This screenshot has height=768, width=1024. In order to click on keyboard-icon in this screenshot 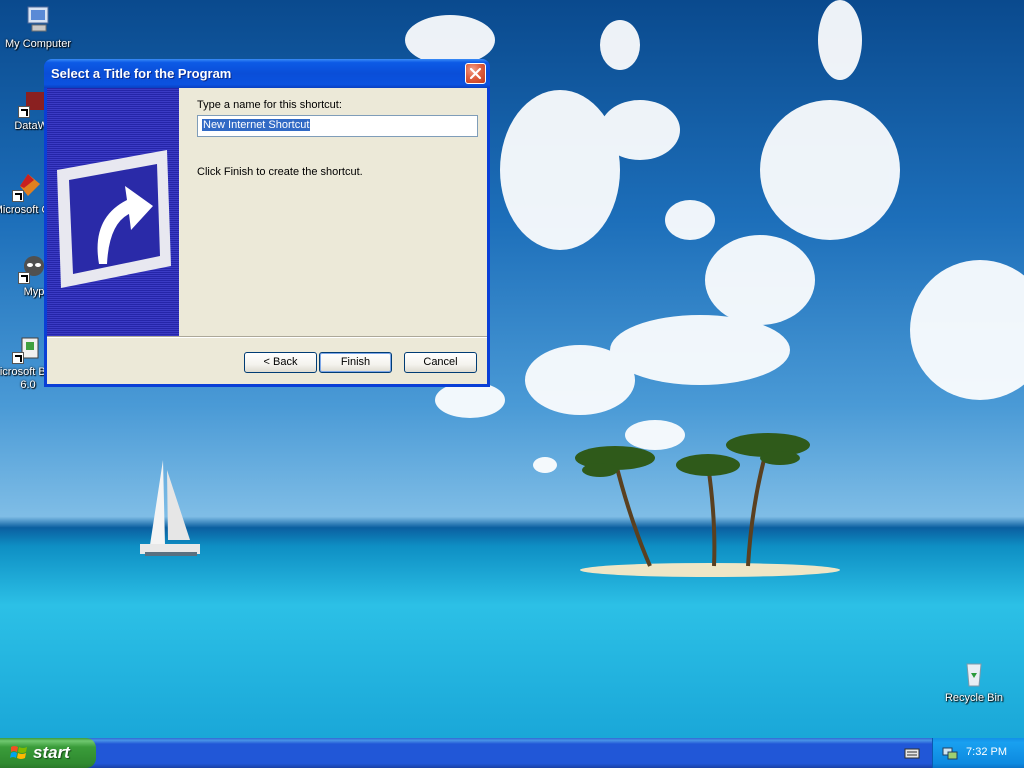, I will do `click(912, 753)`.